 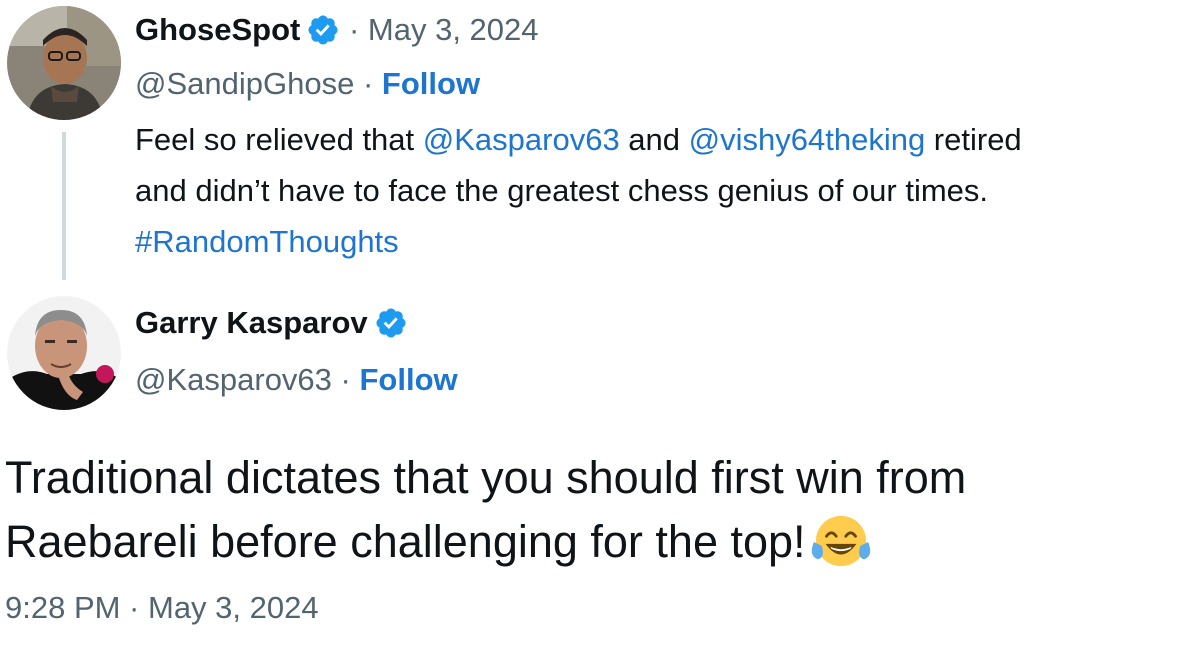 I want to click on reply-text-mid: and, so click(x=654, y=139).